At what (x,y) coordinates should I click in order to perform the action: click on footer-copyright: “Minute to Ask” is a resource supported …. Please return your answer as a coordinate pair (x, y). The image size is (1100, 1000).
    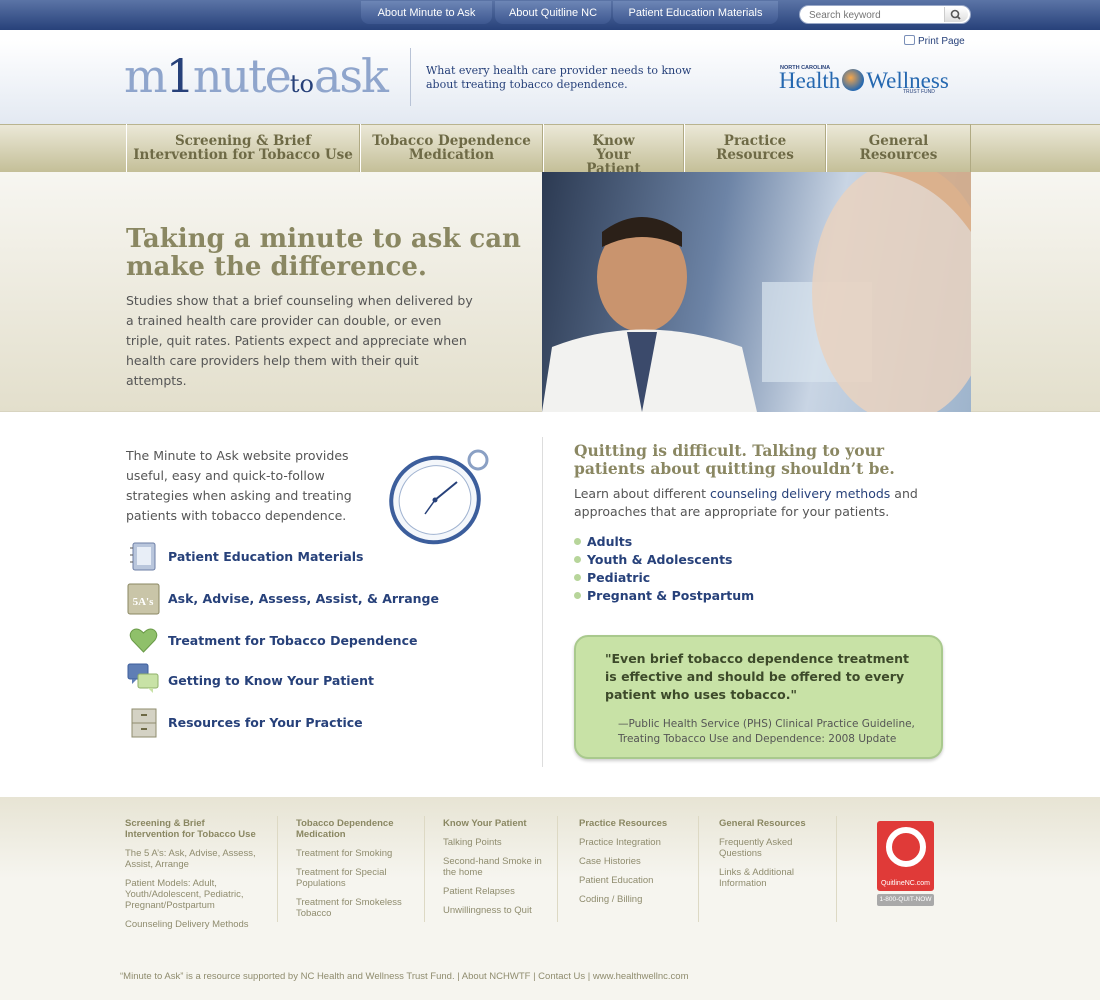
    Looking at the image, I should click on (404, 976).